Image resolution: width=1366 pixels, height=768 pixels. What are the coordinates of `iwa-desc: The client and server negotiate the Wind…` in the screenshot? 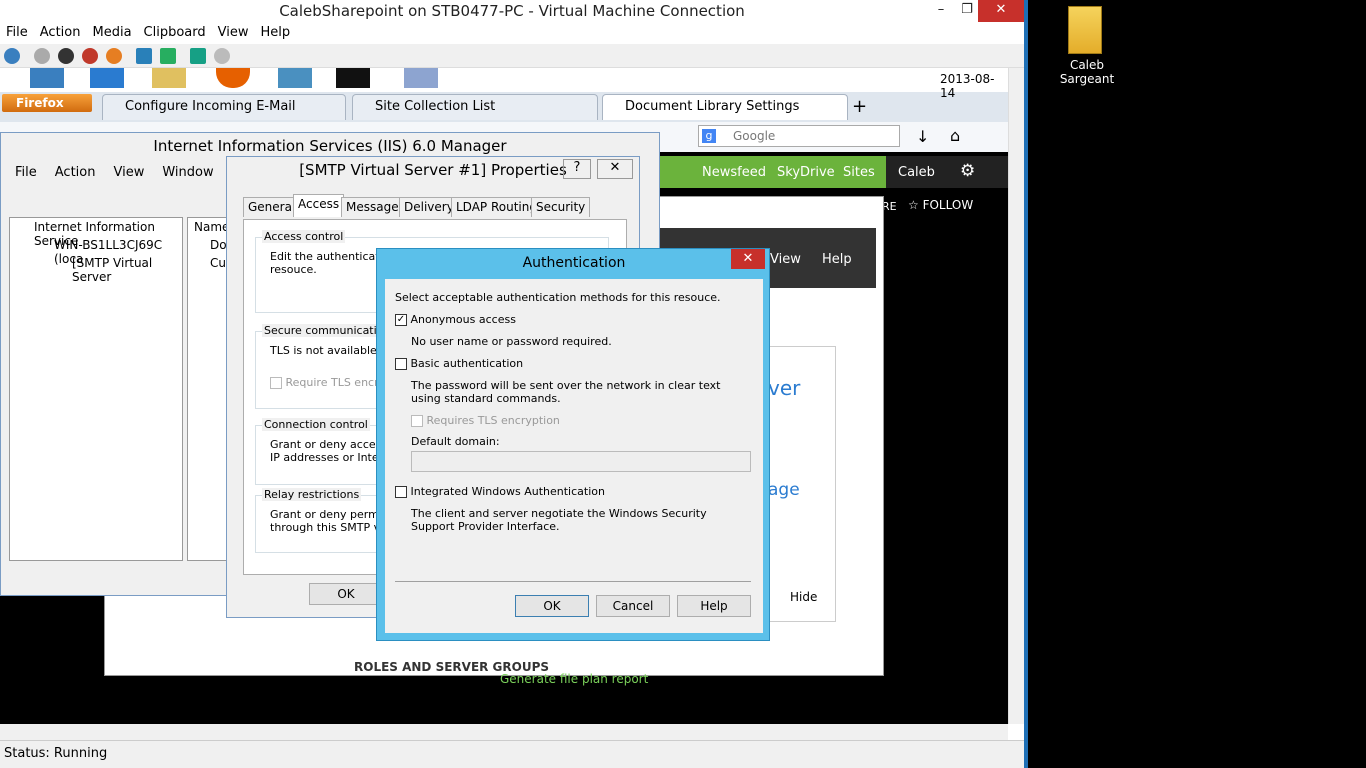 It's located at (559, 520).